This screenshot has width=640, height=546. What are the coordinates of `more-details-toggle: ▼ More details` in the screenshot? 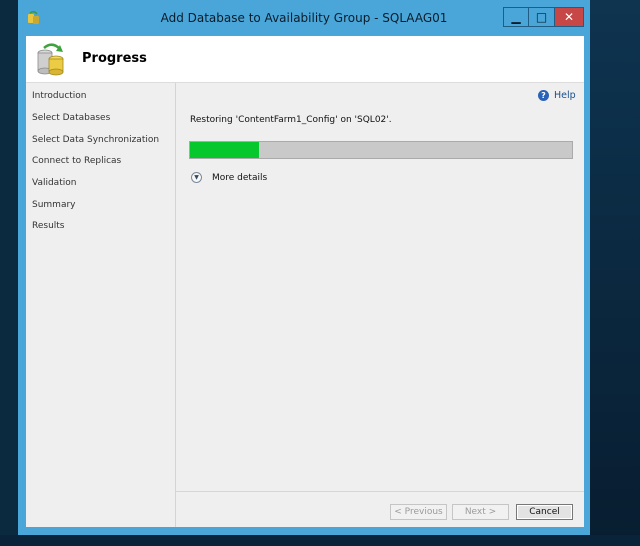 It's located at (229, 177).